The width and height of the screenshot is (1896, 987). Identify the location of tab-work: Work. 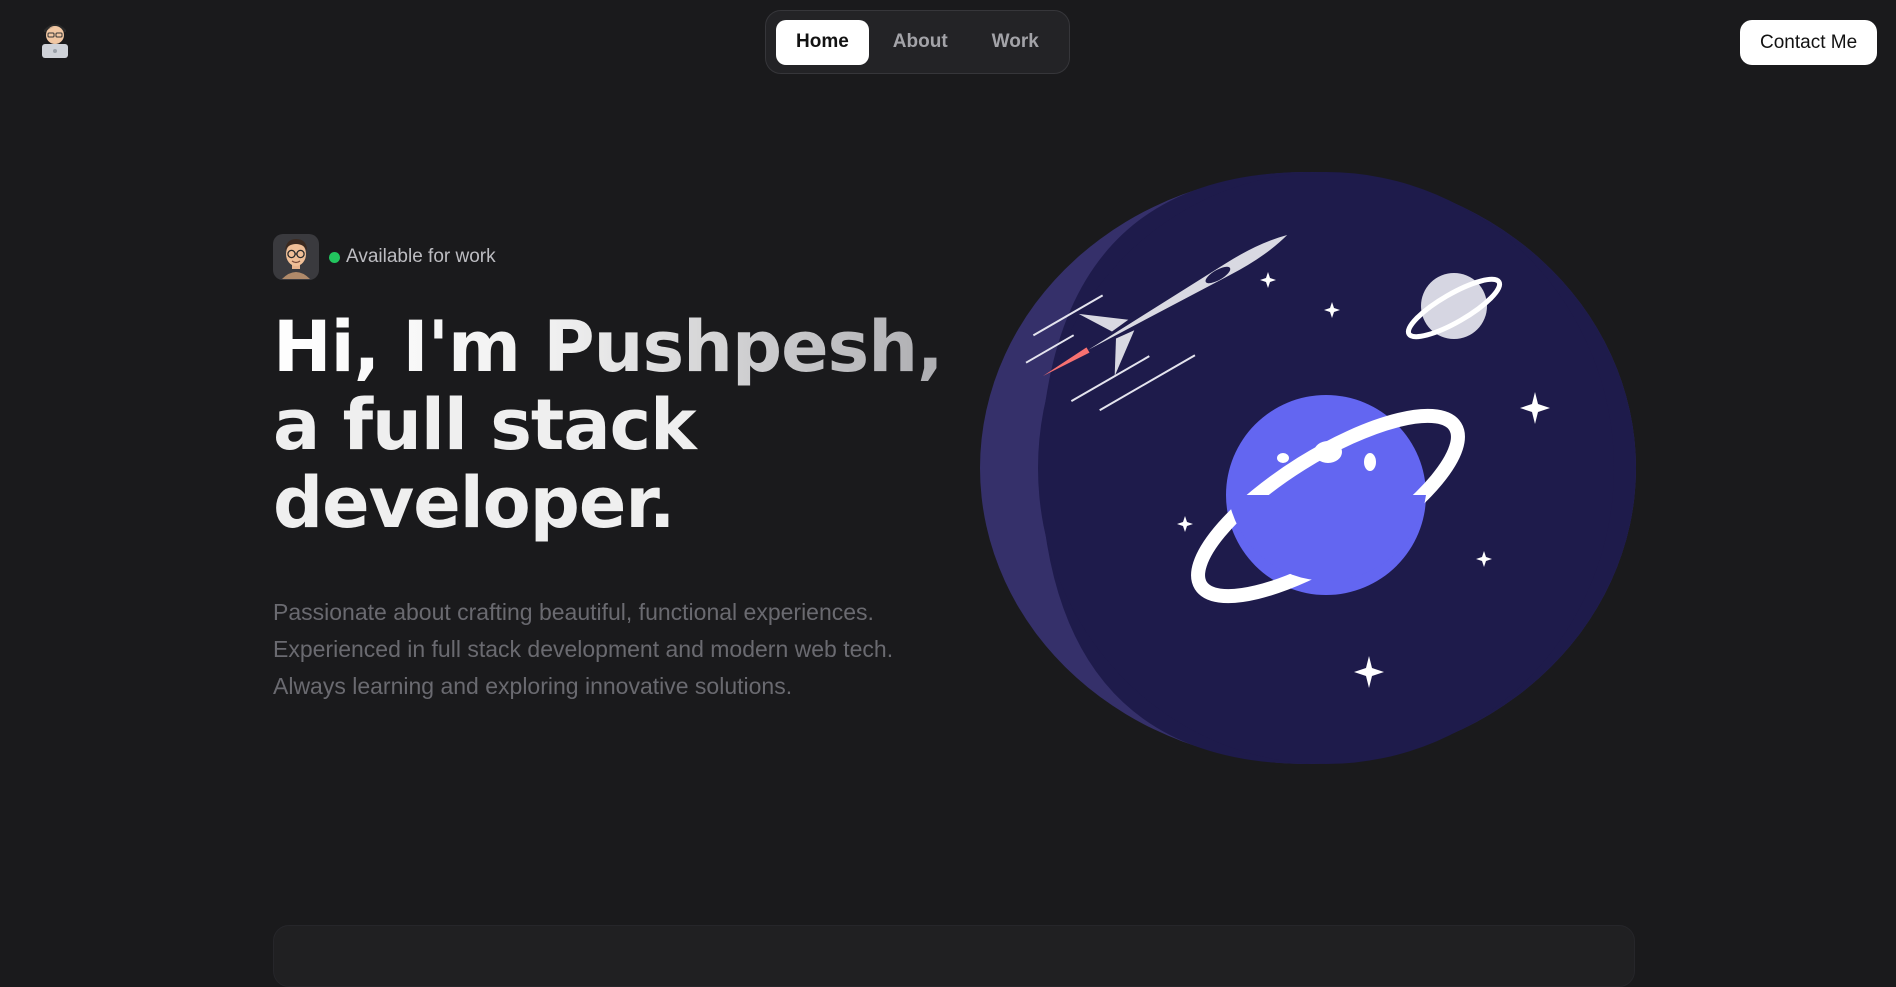
(1015, 42).